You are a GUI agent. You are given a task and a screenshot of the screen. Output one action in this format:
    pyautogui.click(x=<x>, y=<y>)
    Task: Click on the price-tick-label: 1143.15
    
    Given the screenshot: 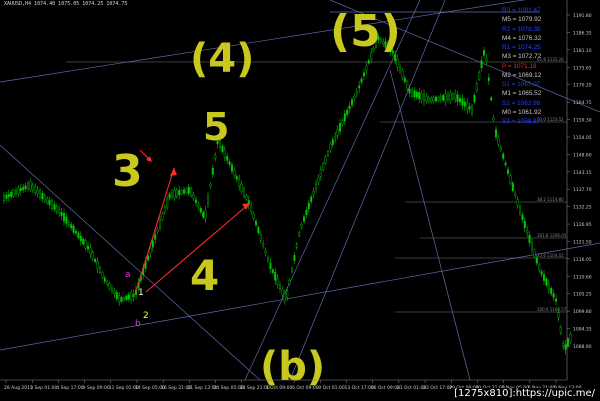 What is the action you would take?
    pyautogui.click(x=582, y=173)
    